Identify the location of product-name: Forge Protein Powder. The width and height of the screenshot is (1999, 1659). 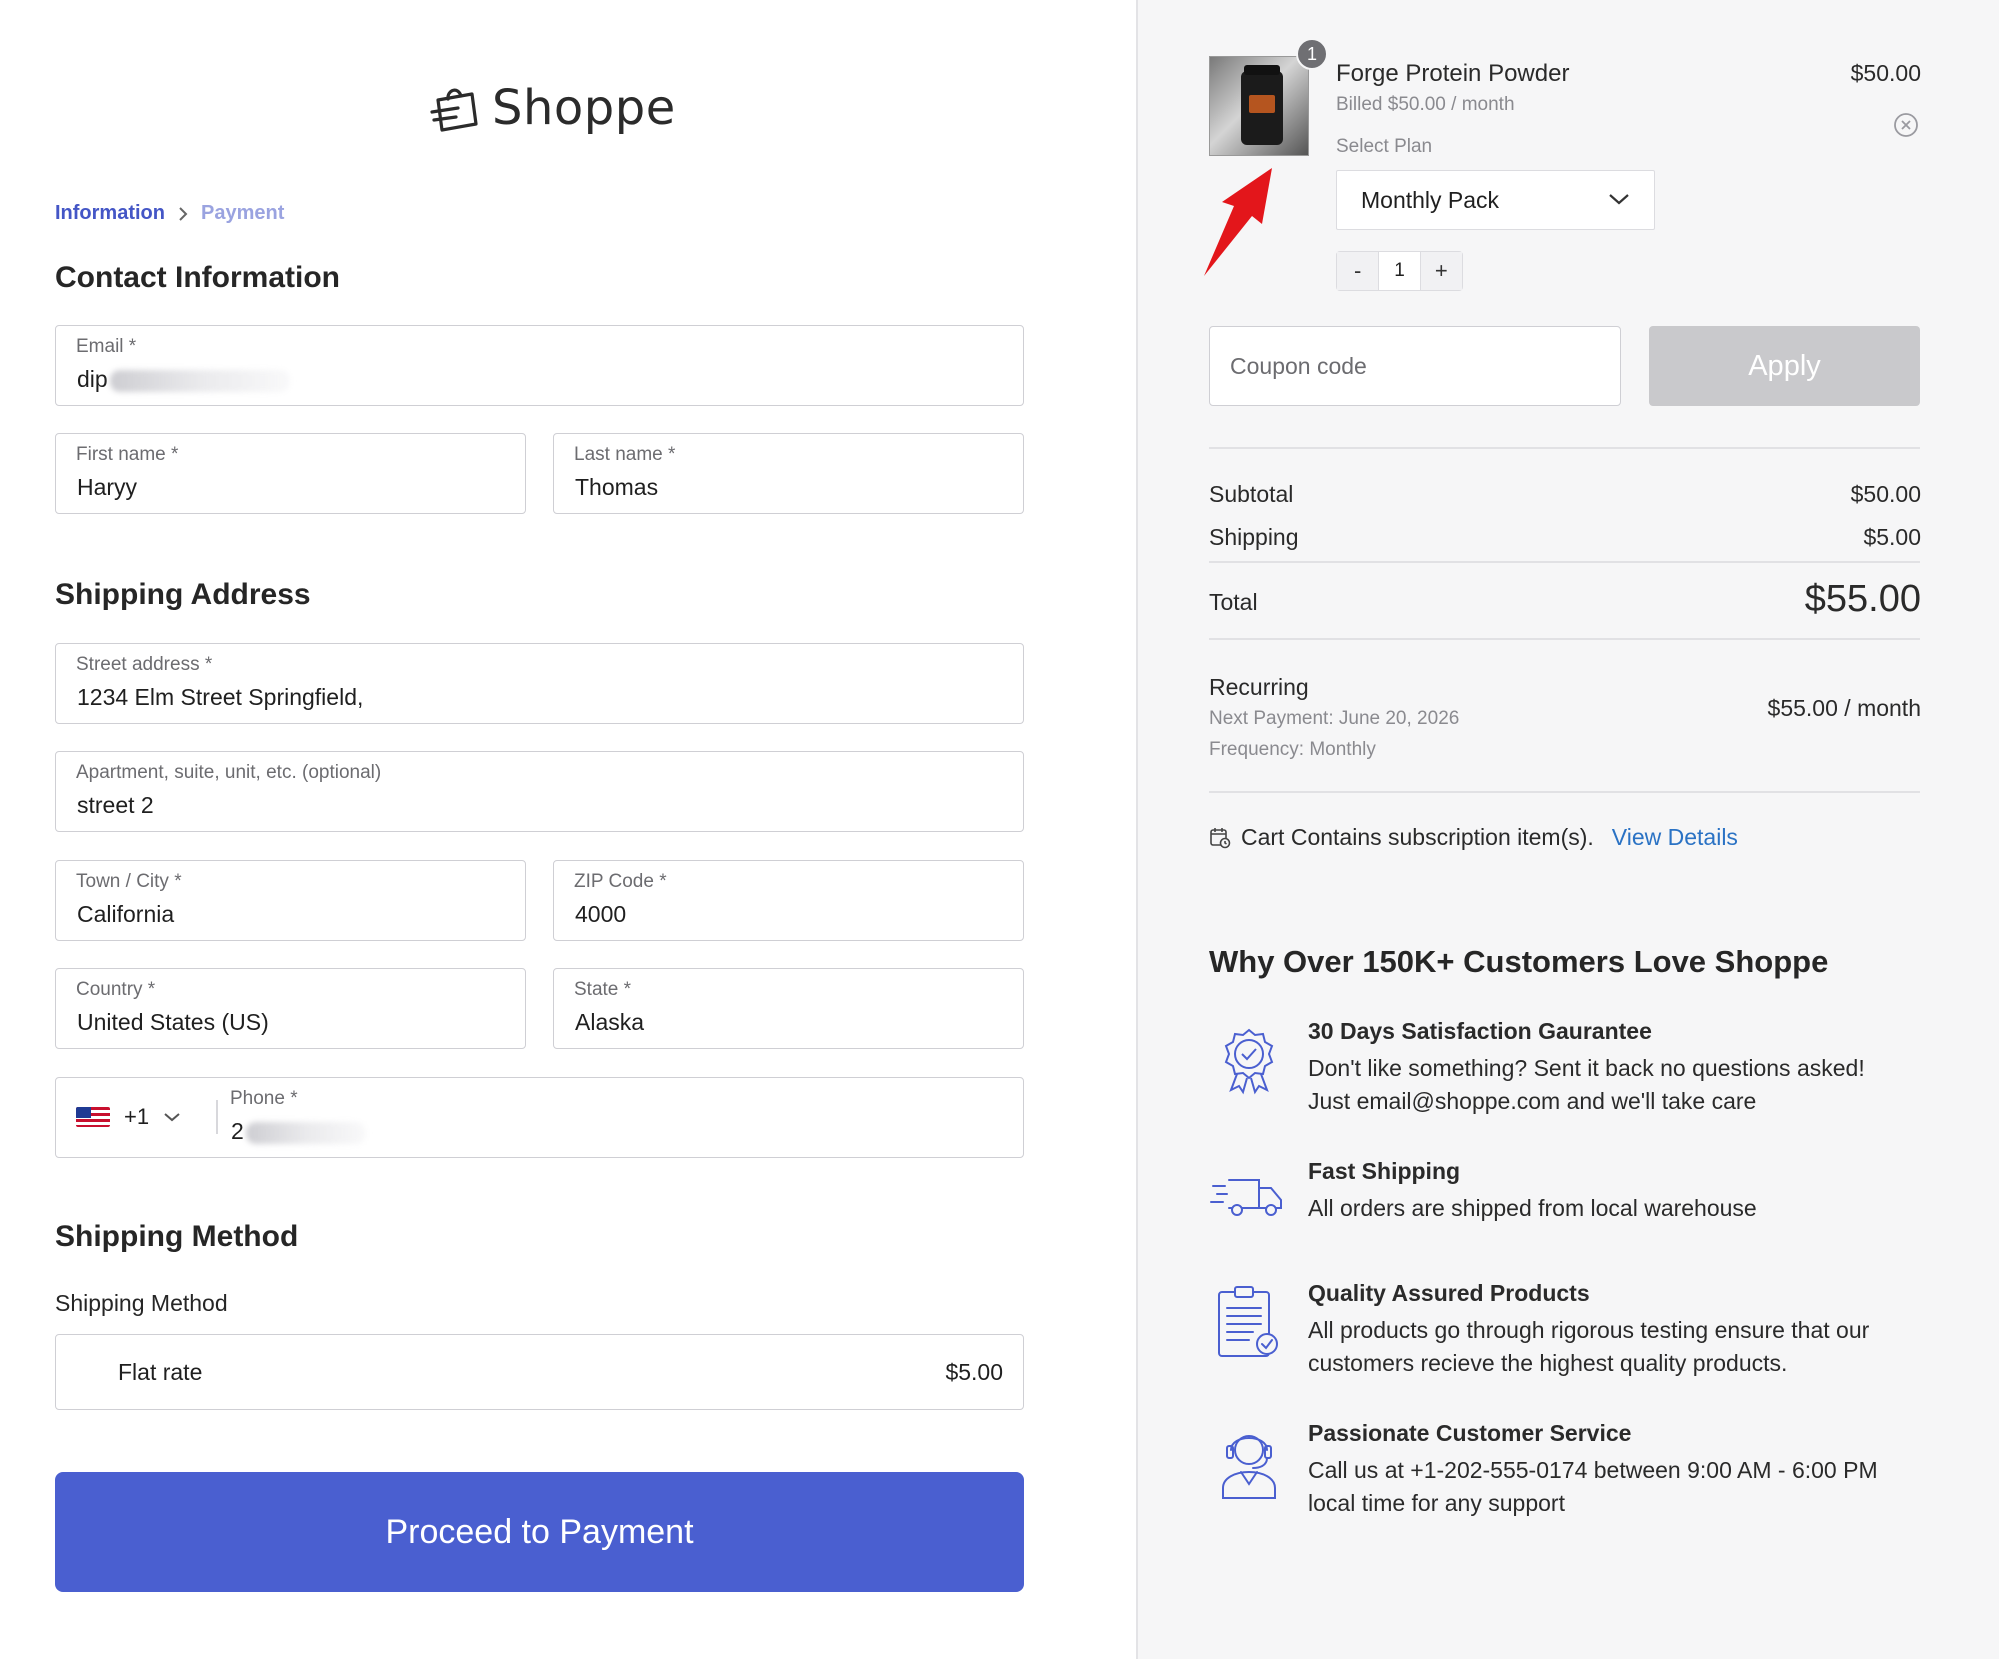
(1453, 73).